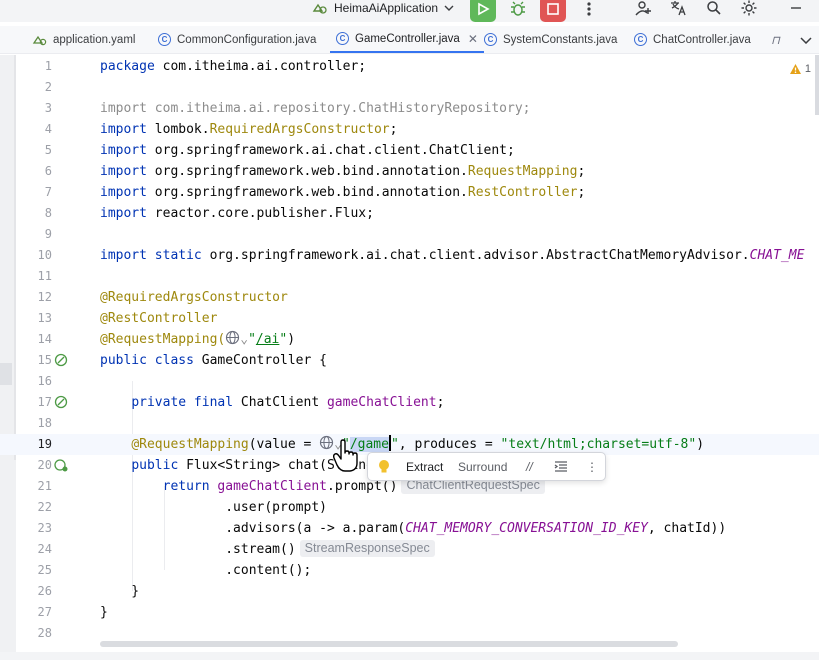 This screenshot has height=660, width=819. Describe the element at coordinates (345, 455) in the screenshot. I see `hand-cursor-icon` at that location.